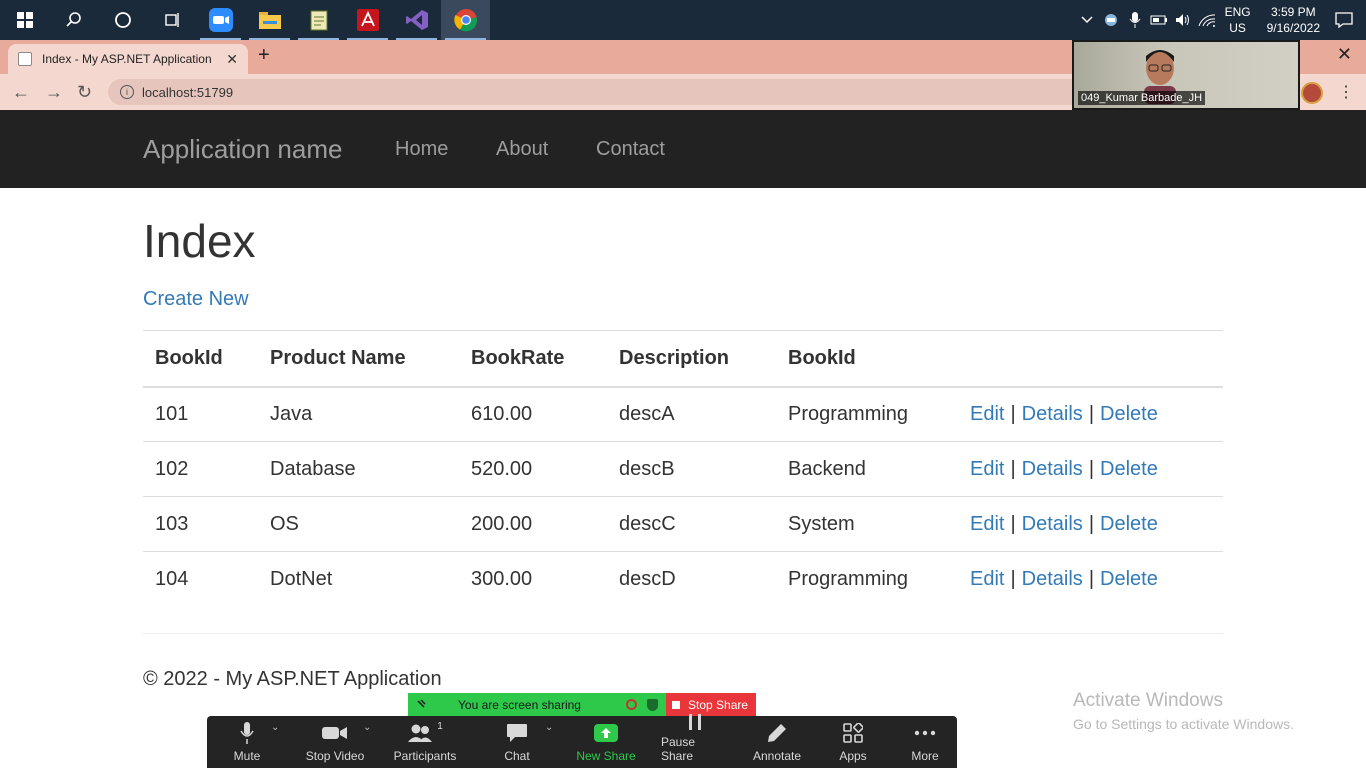  What do you see at coordinates (292, 679) in the screenshot?
I see `footer-text: © 2022 - My ASP.NET Application` at bounding box center [292, 679].